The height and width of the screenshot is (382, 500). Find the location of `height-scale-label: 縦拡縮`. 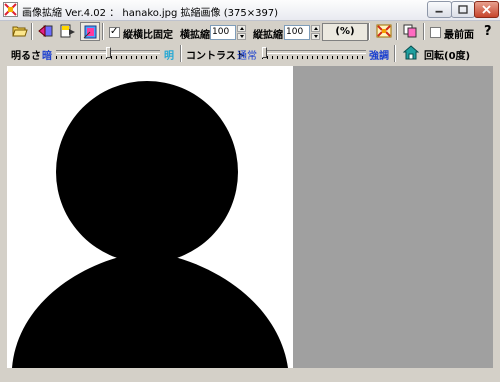

height-scale-label: 縦拡縮 is located at coordinates (268, 35).